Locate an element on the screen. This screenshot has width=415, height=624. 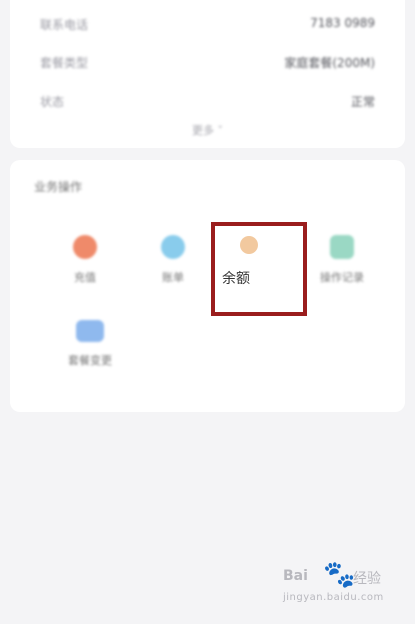
info-value: 家庭套餐(200M) is located at coordinates (329, 63).